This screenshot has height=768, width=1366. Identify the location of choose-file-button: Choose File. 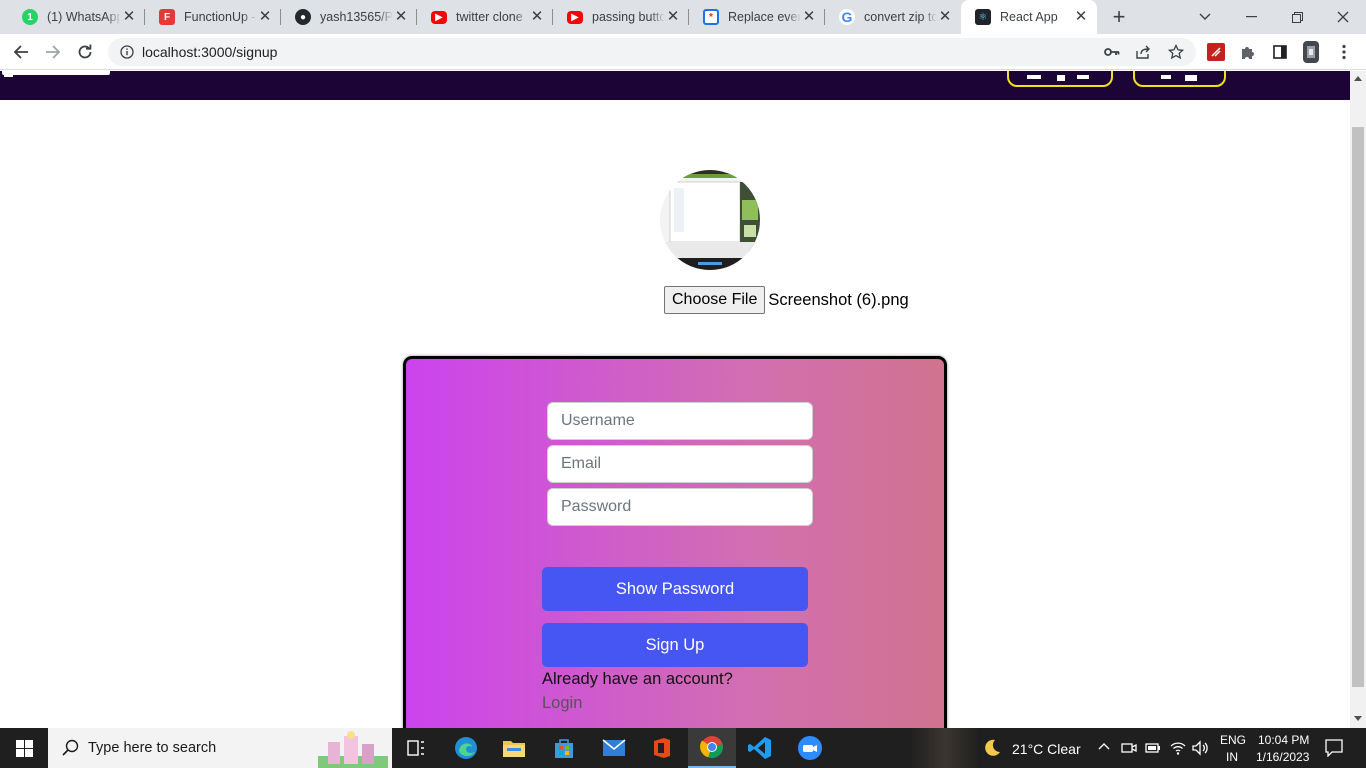
(715, 300).